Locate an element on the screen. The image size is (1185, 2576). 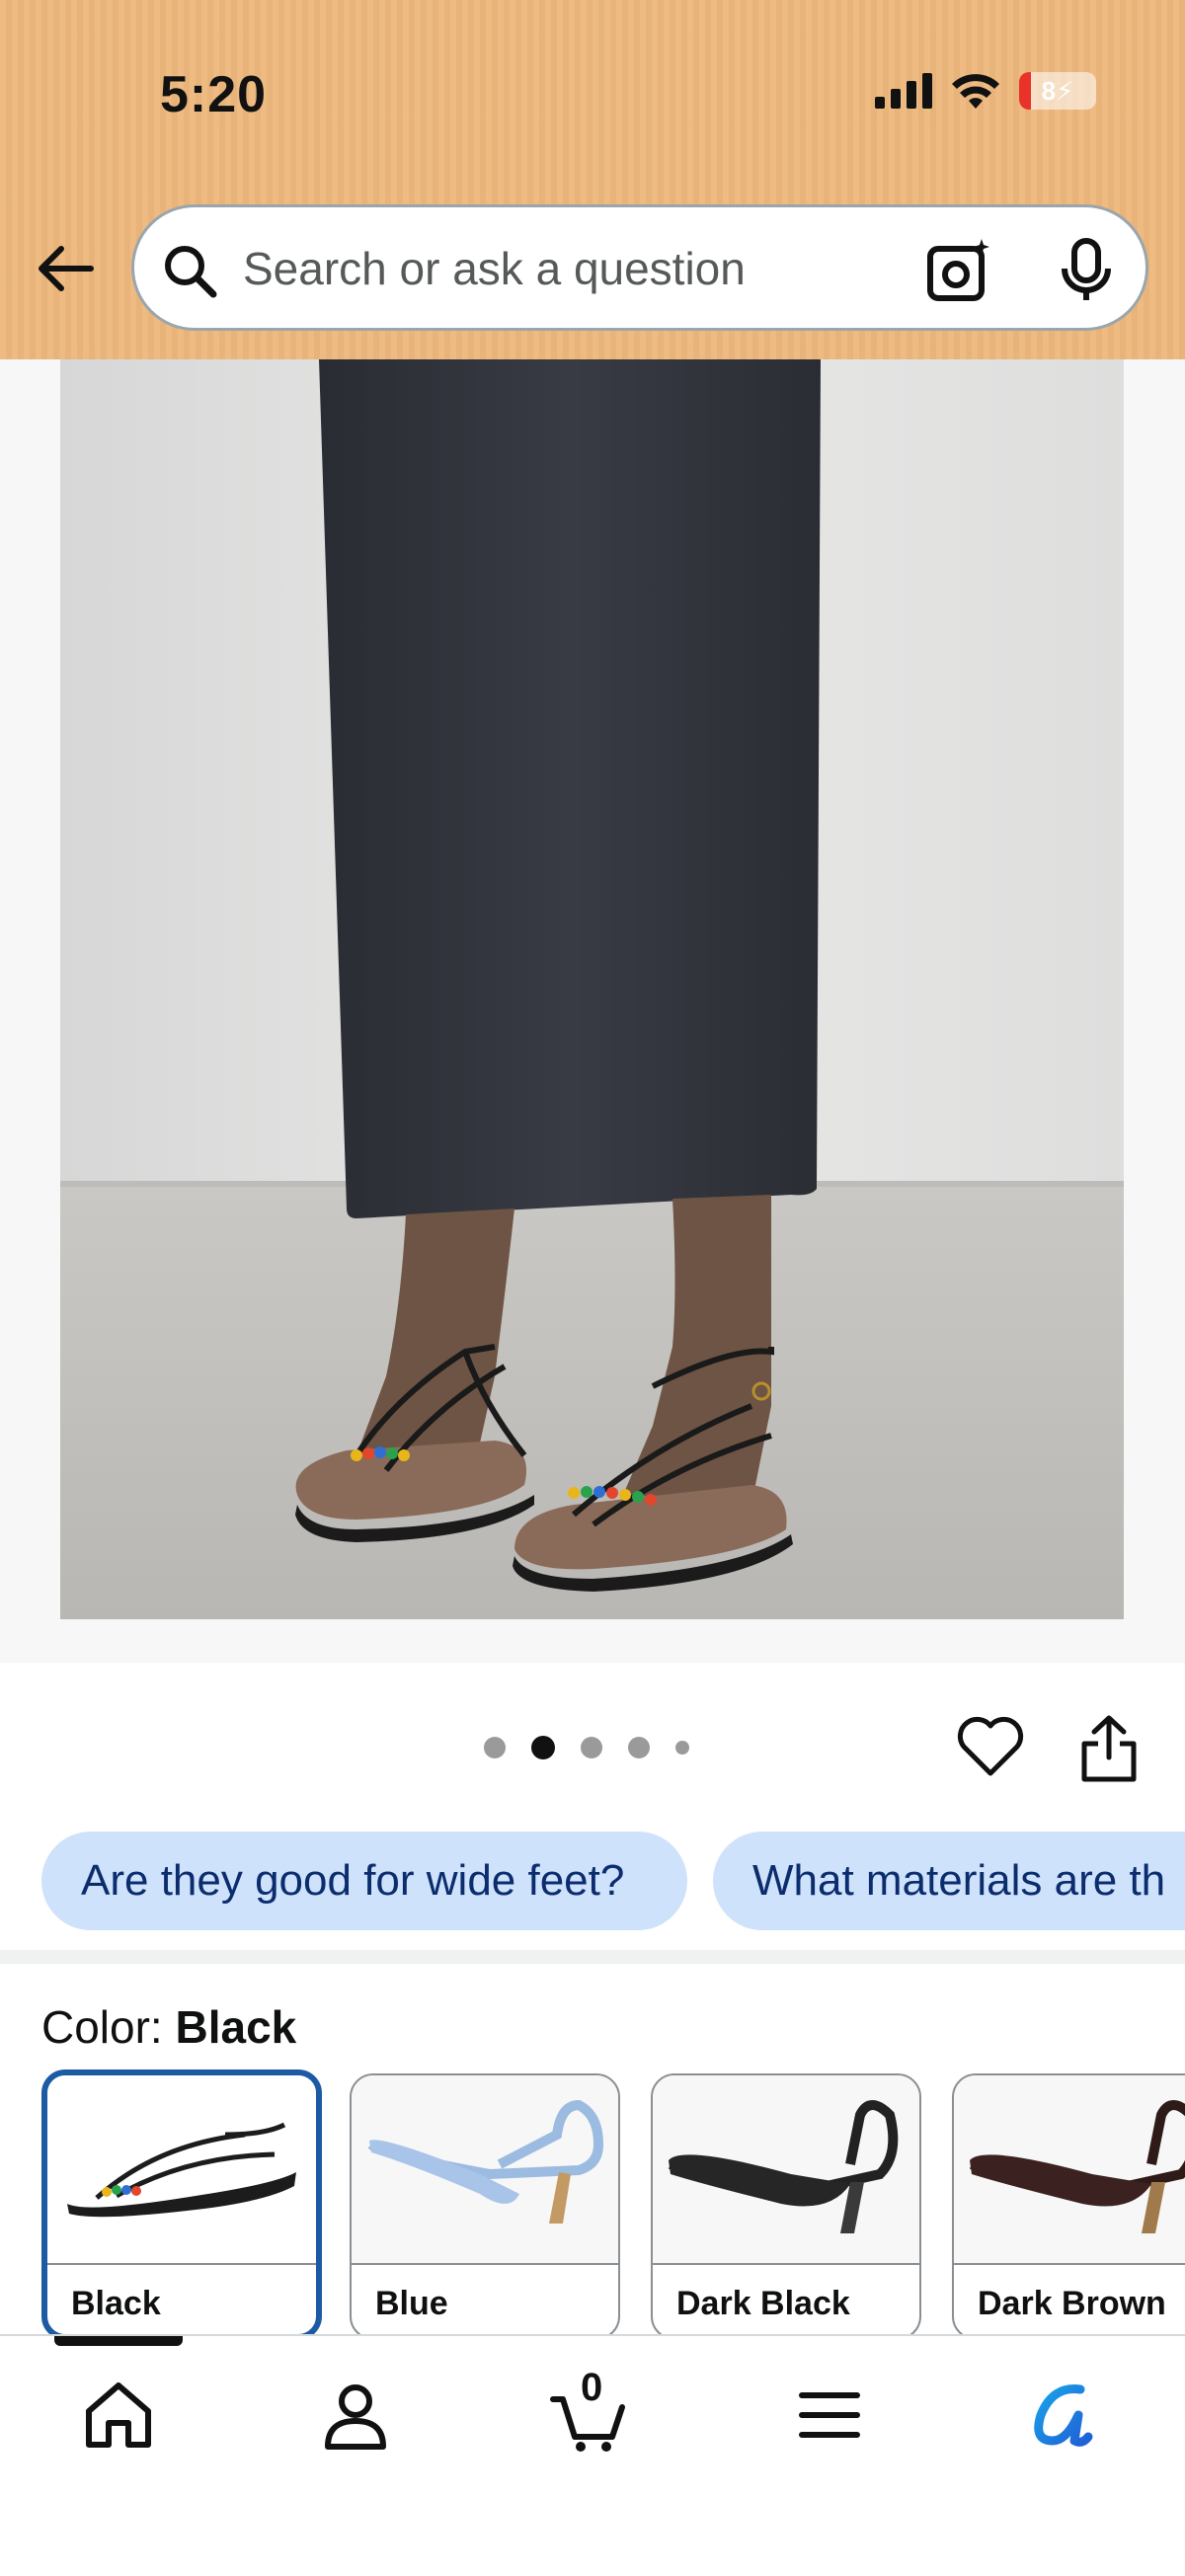
swatch-dark-black: Dark Black is located at coordinates (786, 2204).